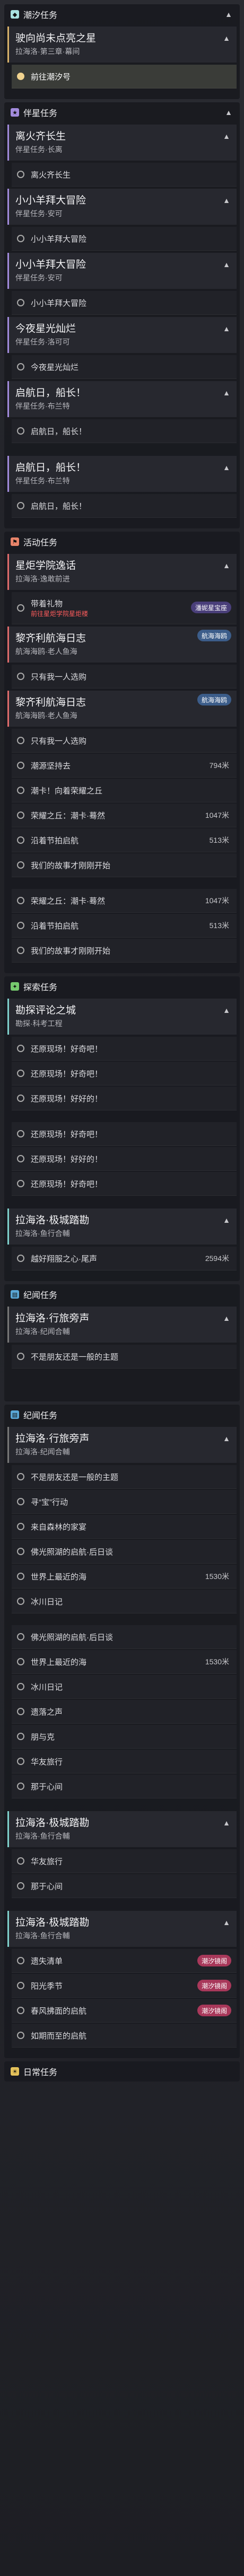 This screenshot has height=2576, width=244. I want to click on quest-step: 越好翔服之心·尾声 2594米, so click(125, 1259).